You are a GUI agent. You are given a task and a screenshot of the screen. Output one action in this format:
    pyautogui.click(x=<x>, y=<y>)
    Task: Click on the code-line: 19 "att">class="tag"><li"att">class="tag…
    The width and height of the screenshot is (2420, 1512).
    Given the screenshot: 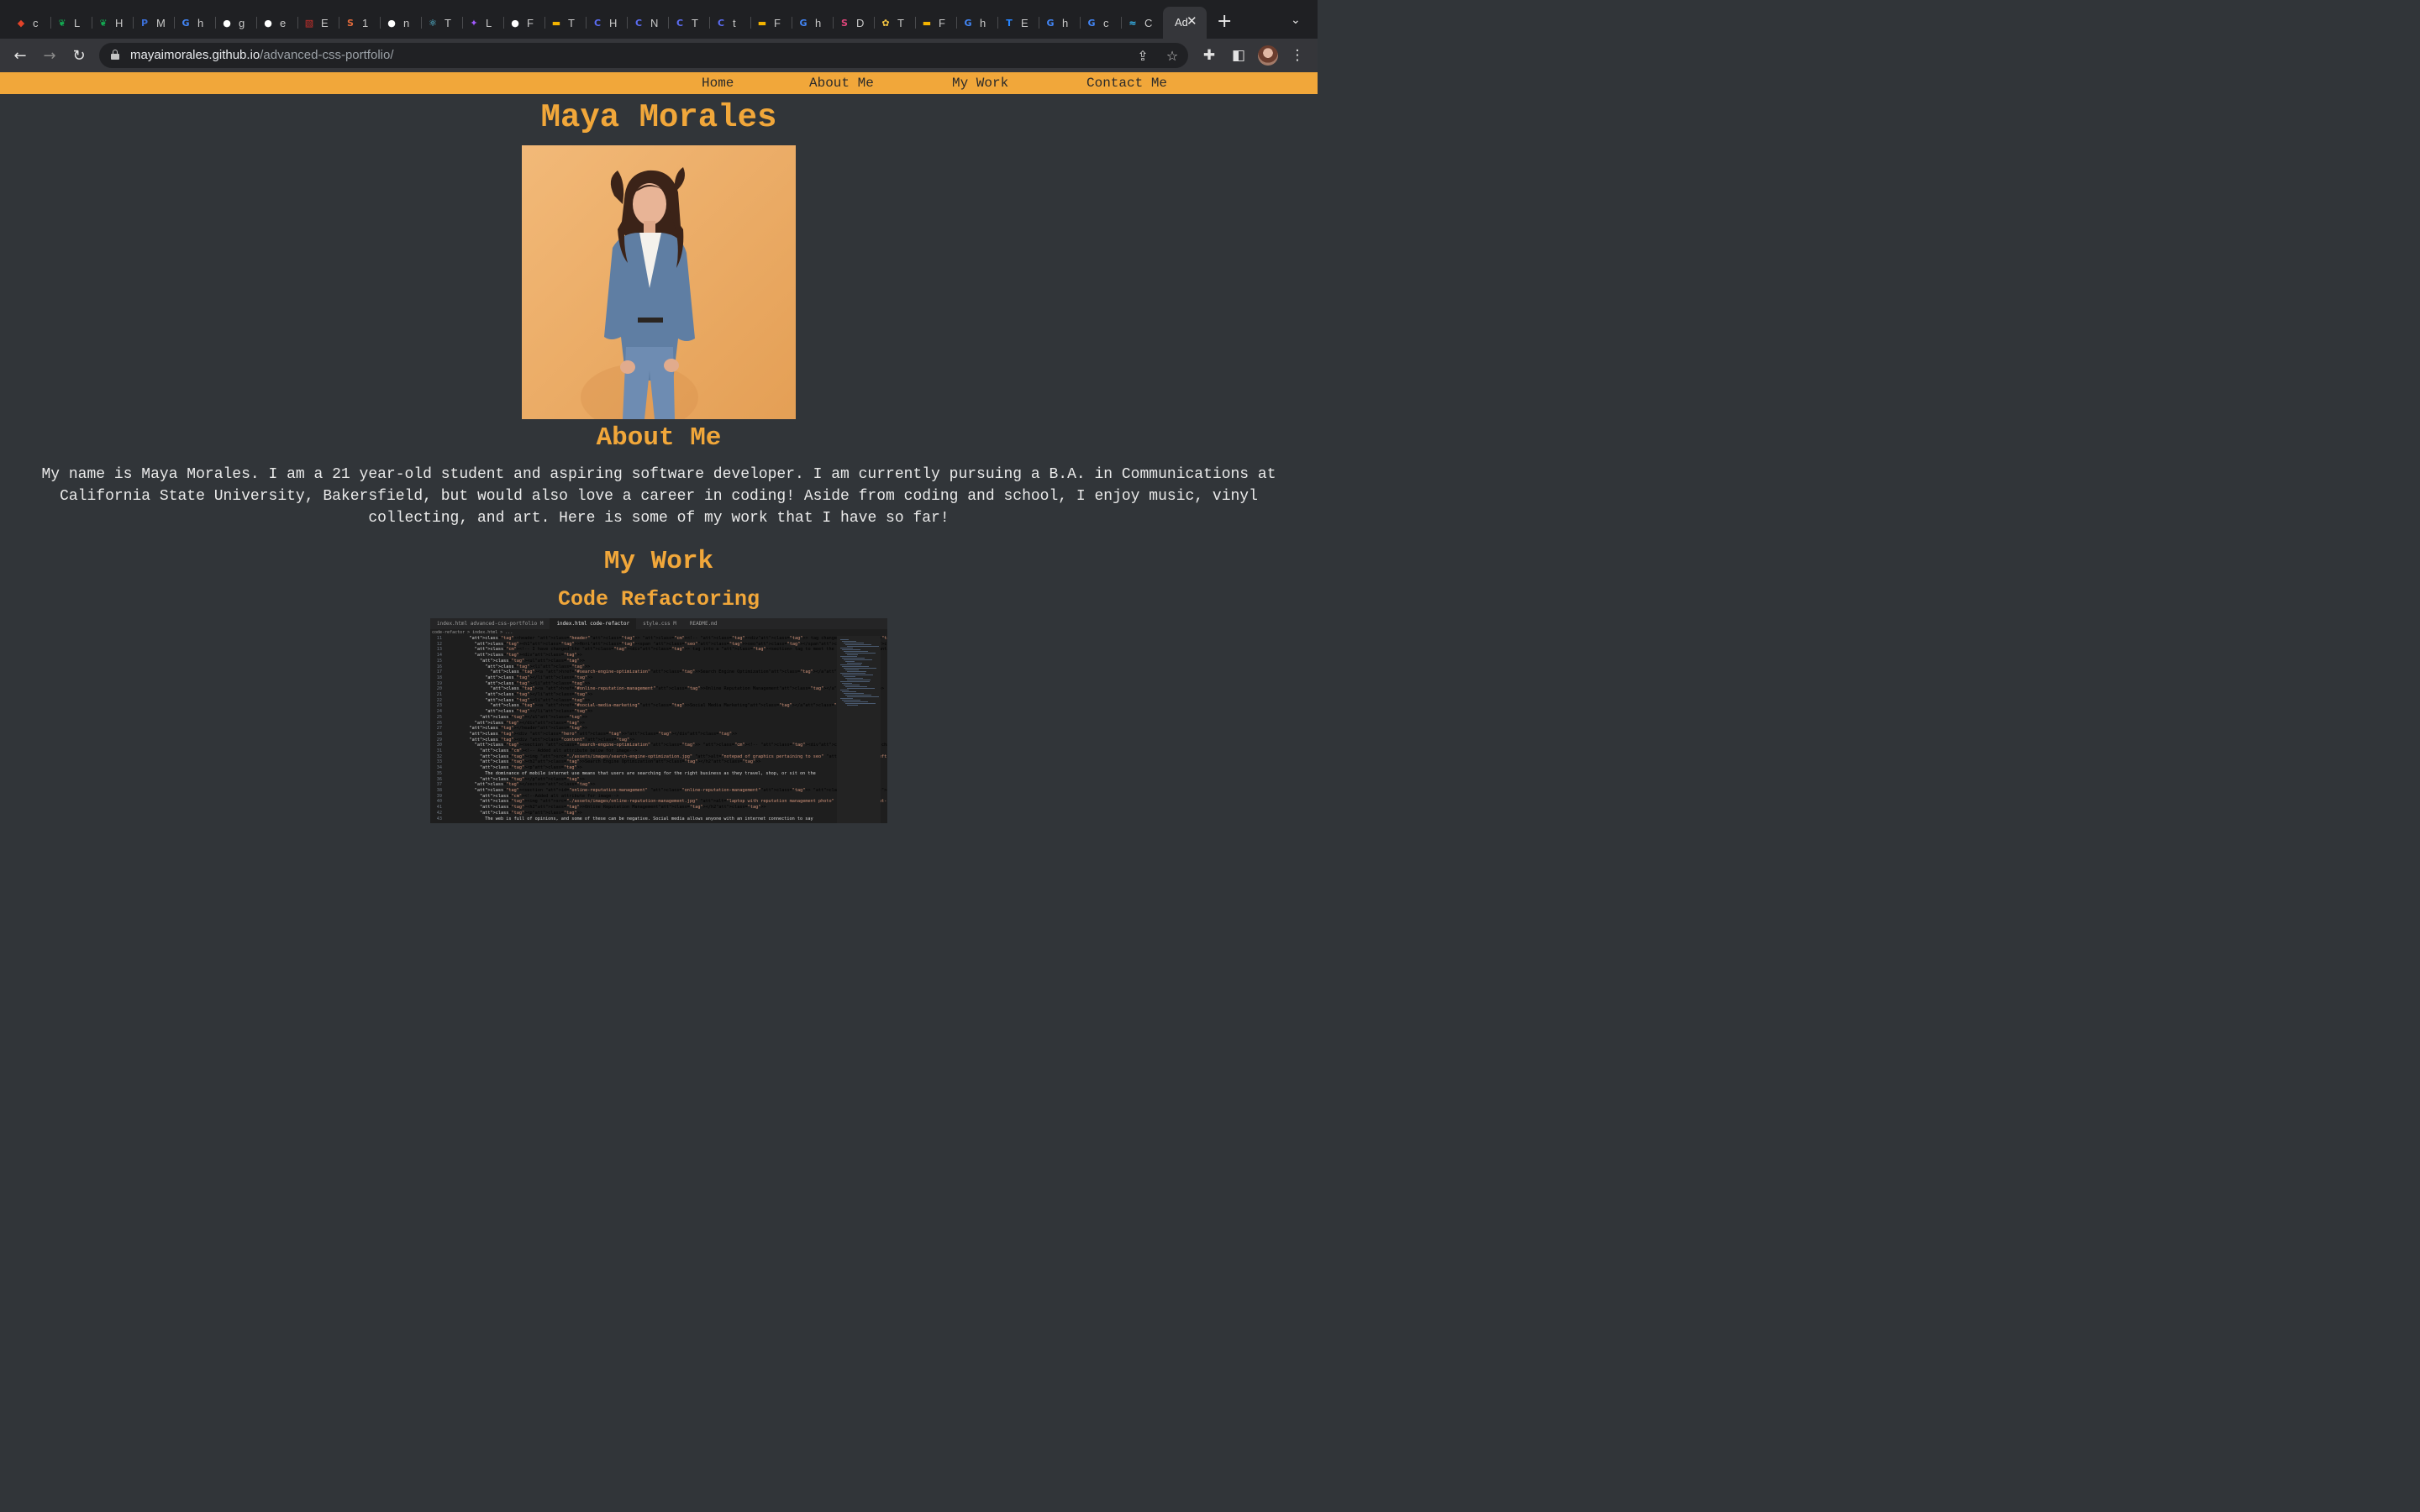 What is the action you would take?
    pyautogui.click(x=633, y=684)
    